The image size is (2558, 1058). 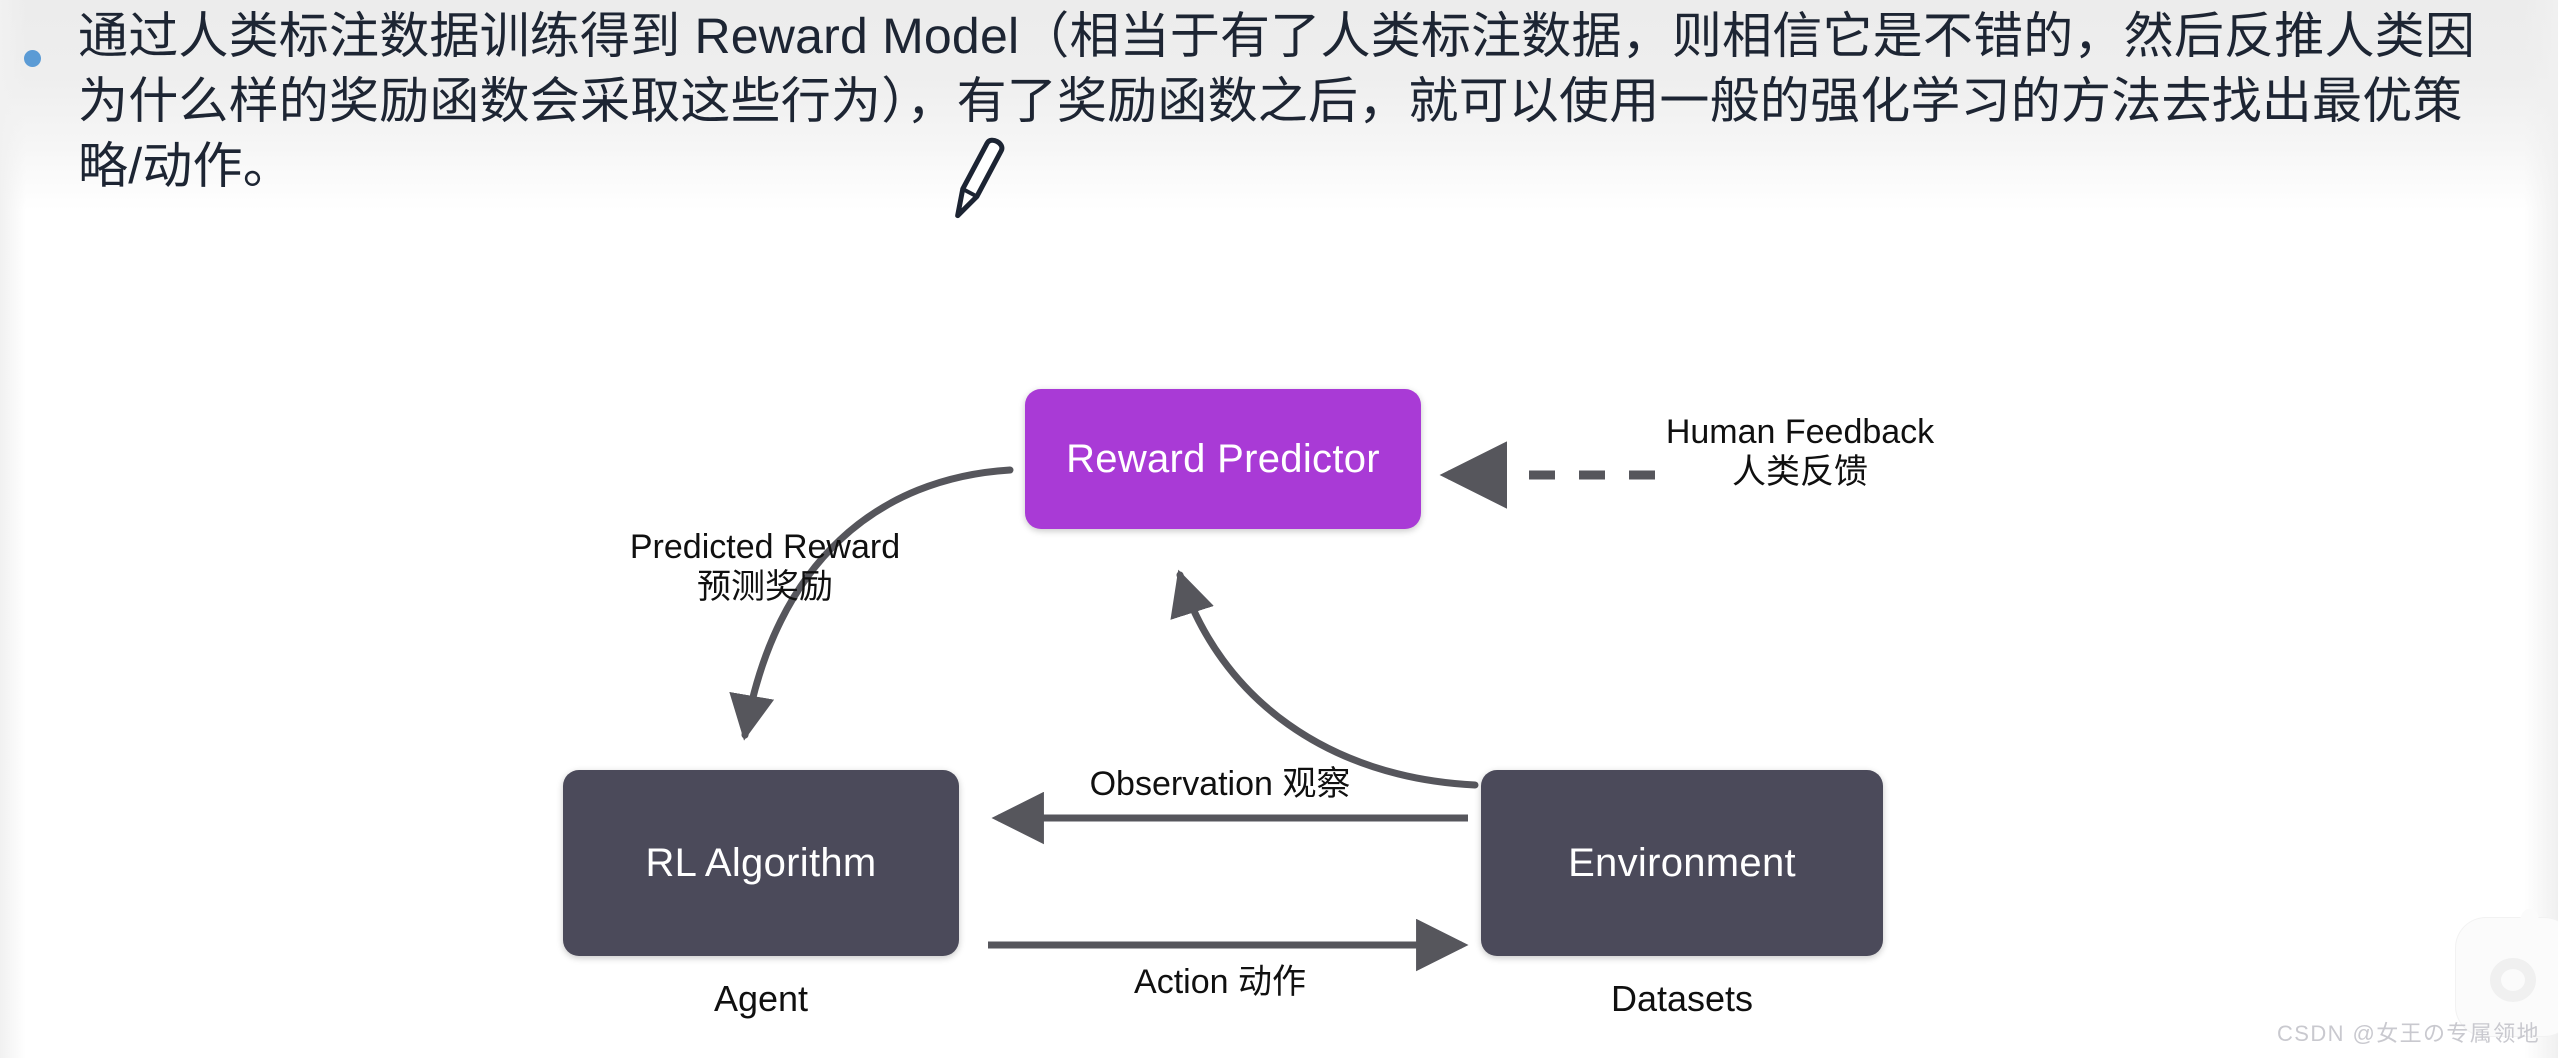 I want to click on node-reward-predictor-label: Reward Predictor, so click(x=1223, y=458).